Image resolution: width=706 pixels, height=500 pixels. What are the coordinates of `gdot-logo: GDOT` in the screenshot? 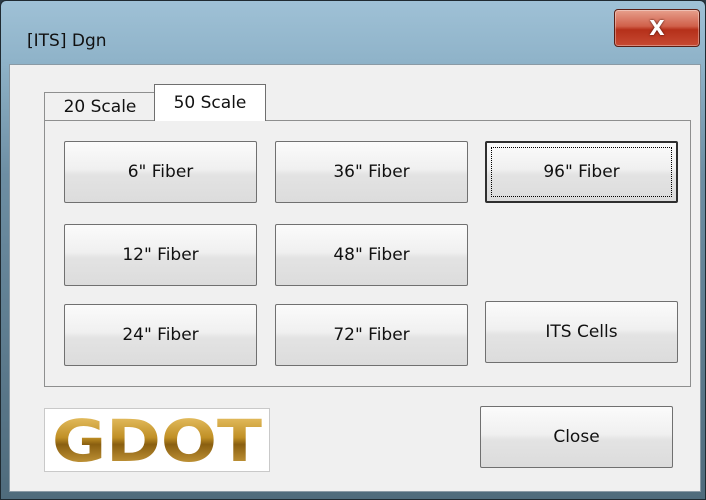 It's located at (157, 440).